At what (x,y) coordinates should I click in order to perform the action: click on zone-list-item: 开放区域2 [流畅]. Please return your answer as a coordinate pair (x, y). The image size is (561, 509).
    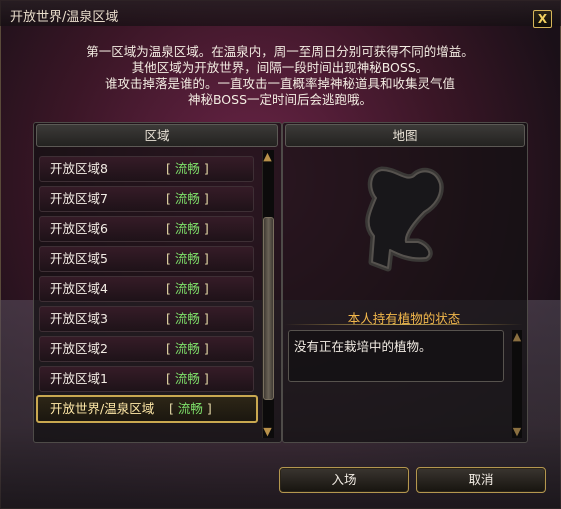
    Looking at the image, I should click on (146, 349).